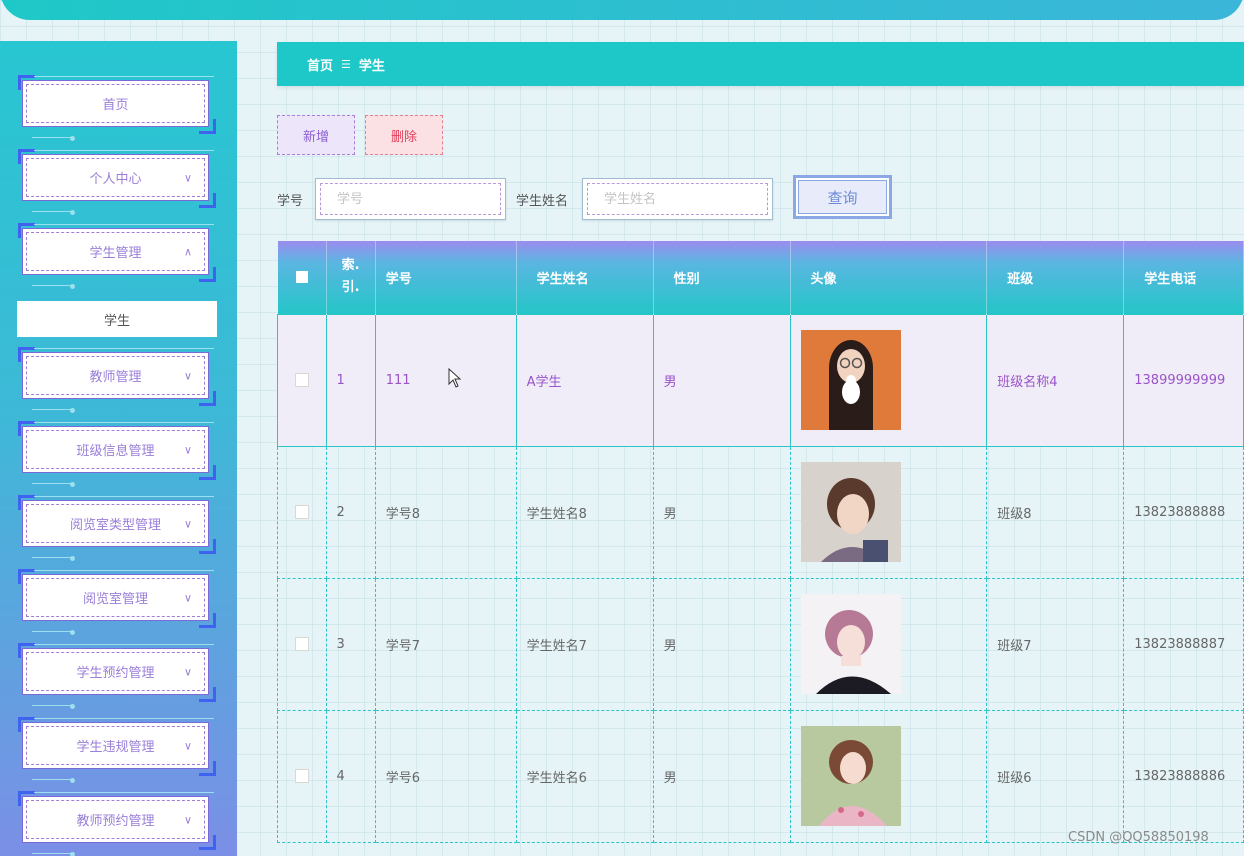  I want to click on girl-floral-photo-icon, so click(850, 776).